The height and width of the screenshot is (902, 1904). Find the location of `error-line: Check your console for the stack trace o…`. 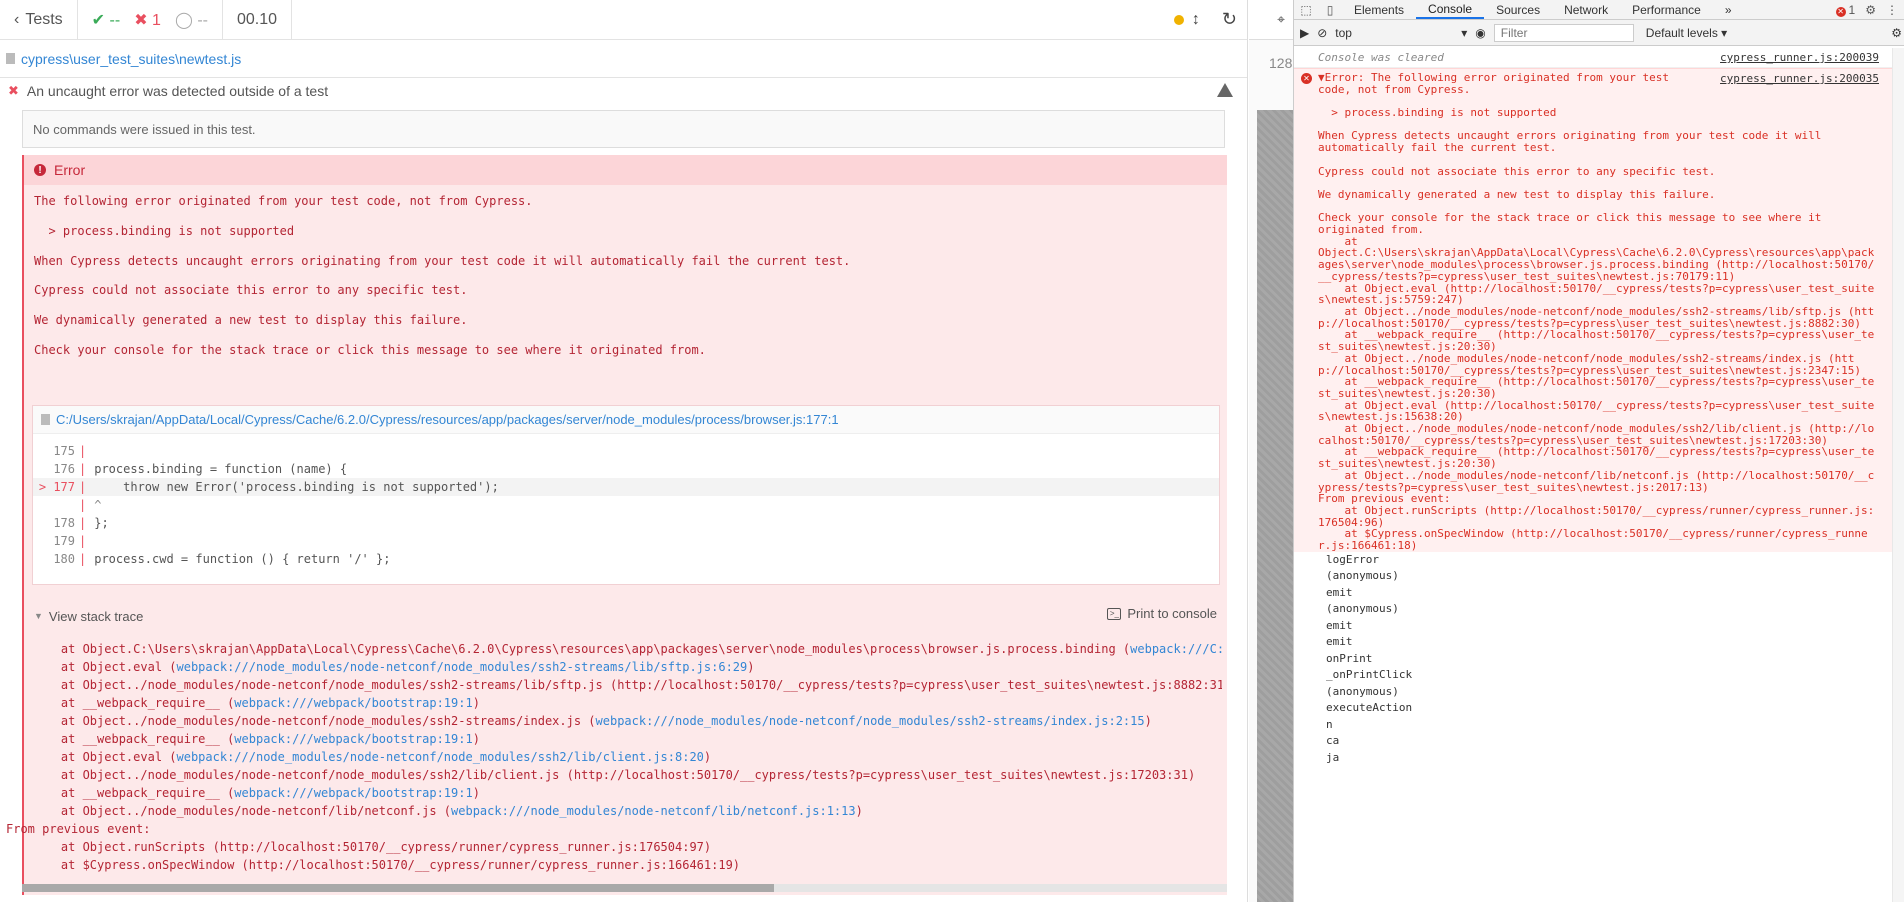

error-line: Check your console for the stack trace o… is located at coordinates (370, 350).